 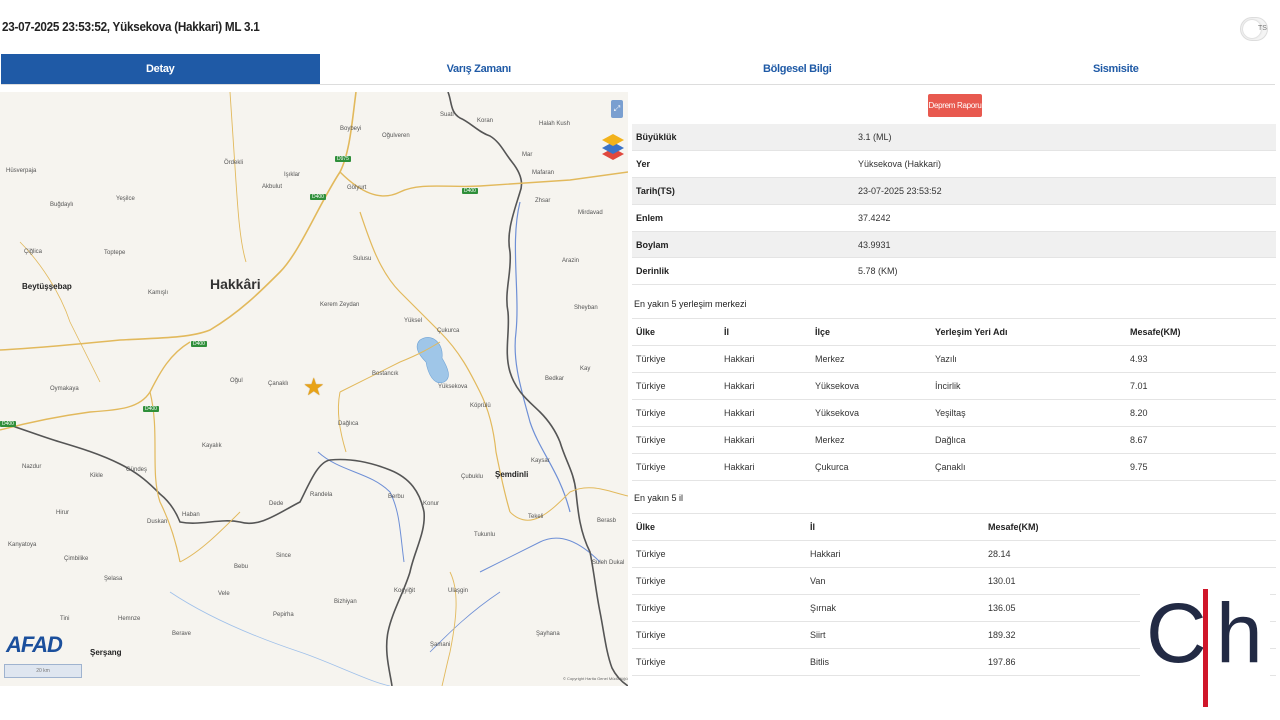 I want to click on map-label: Bebu, so click(x=241, y=567).